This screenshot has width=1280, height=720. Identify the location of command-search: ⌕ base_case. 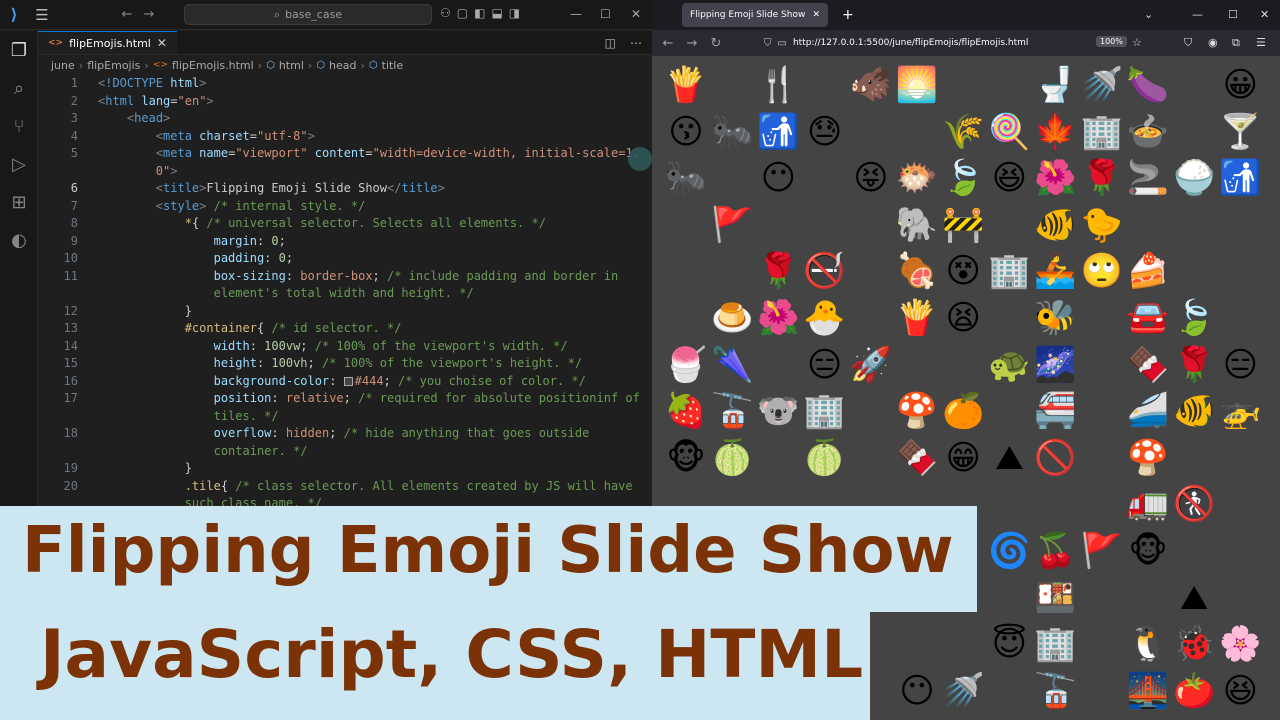
(308, 14).